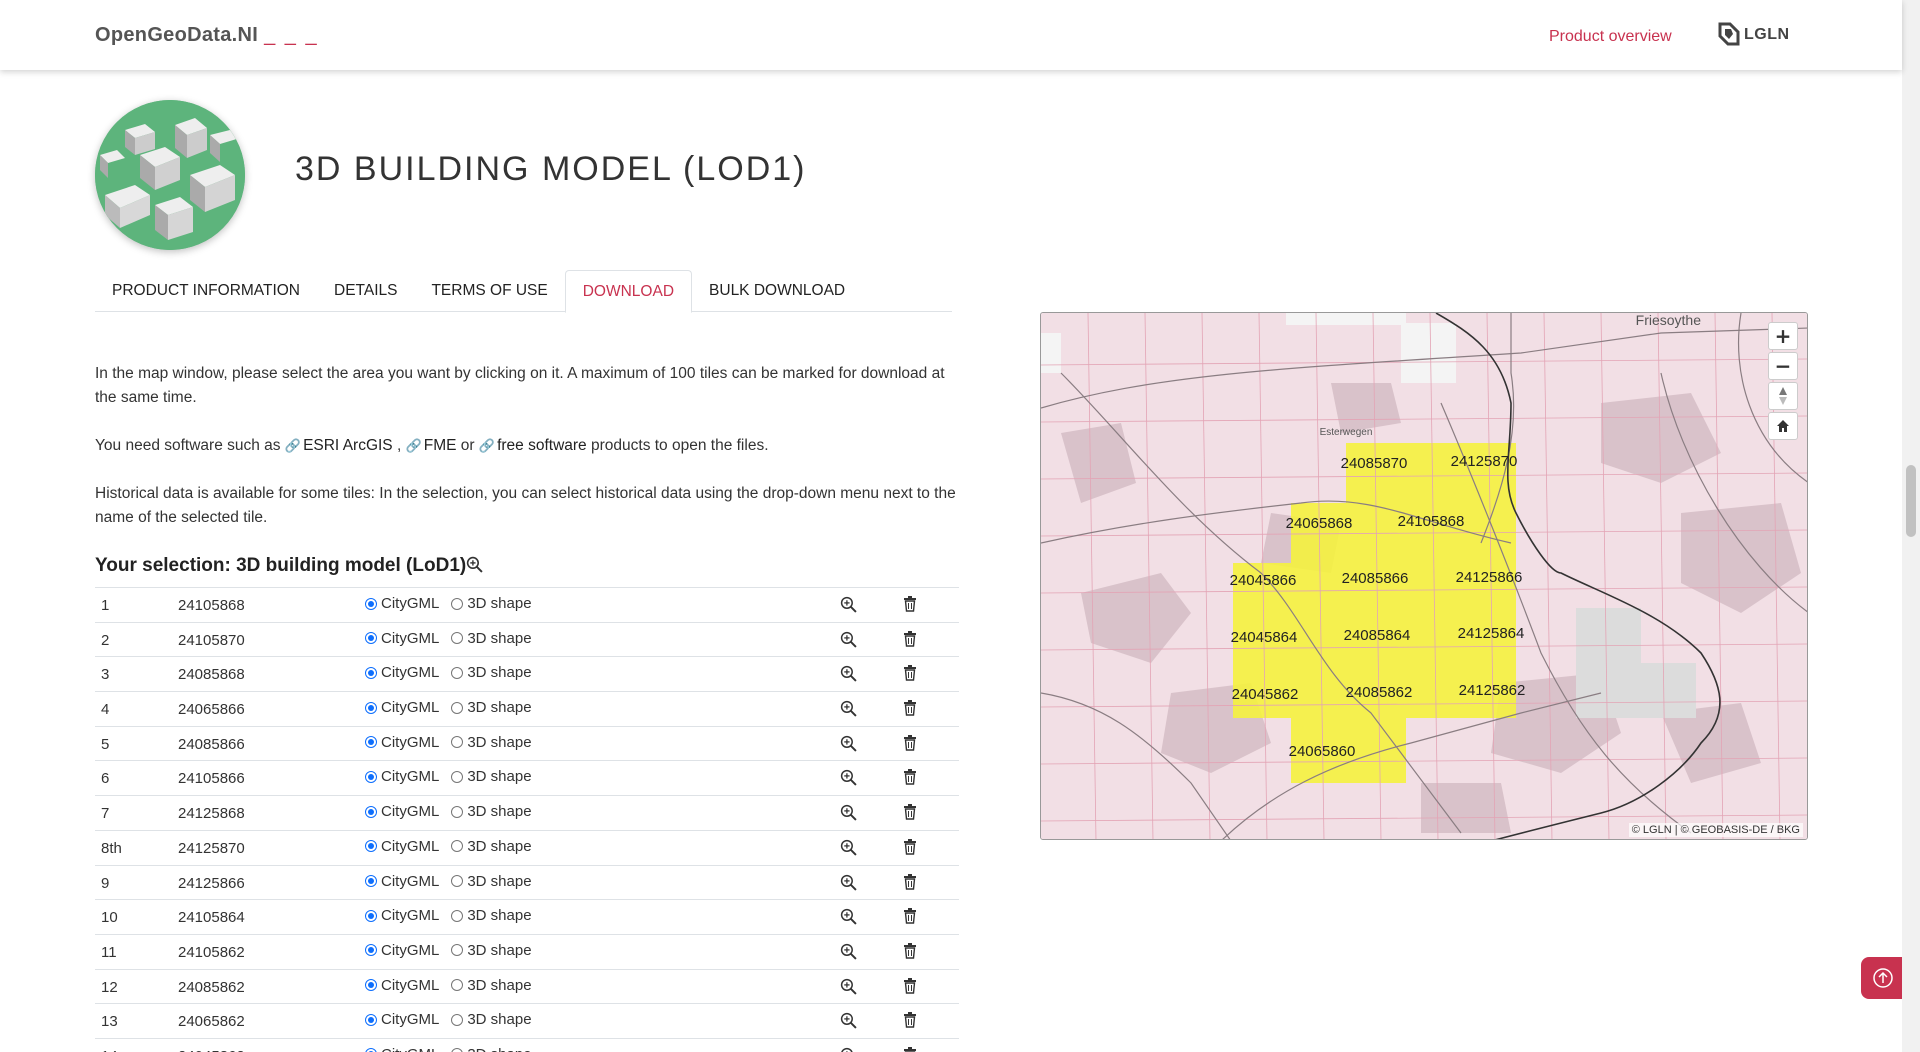 Image resolution: width=1920 pixels, height=1052 pixels. Describe the element at coordinates (1265, 694) in the screenshot. I see `tile-label: 24045862` at that location.